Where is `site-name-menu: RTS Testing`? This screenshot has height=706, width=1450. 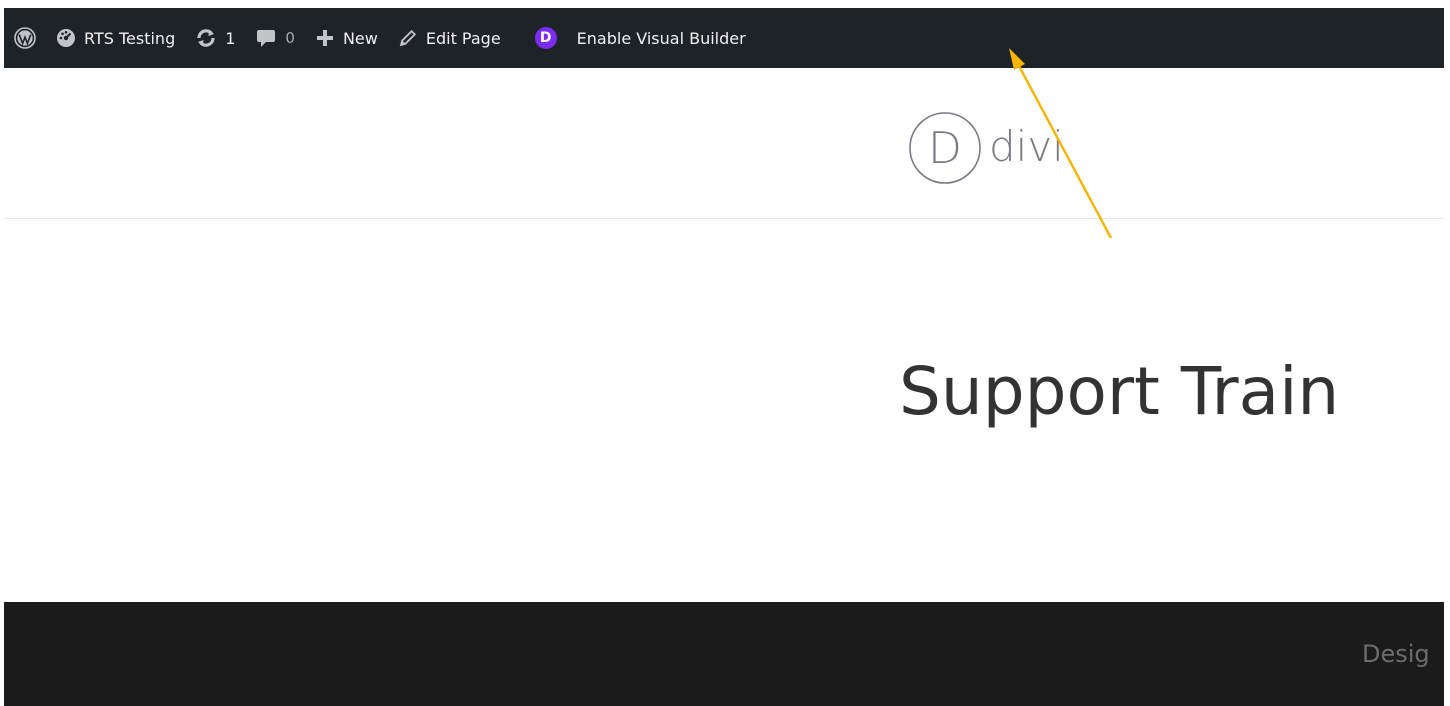
site-name-menu: RTS Testing is located at coordinates (115, 38).